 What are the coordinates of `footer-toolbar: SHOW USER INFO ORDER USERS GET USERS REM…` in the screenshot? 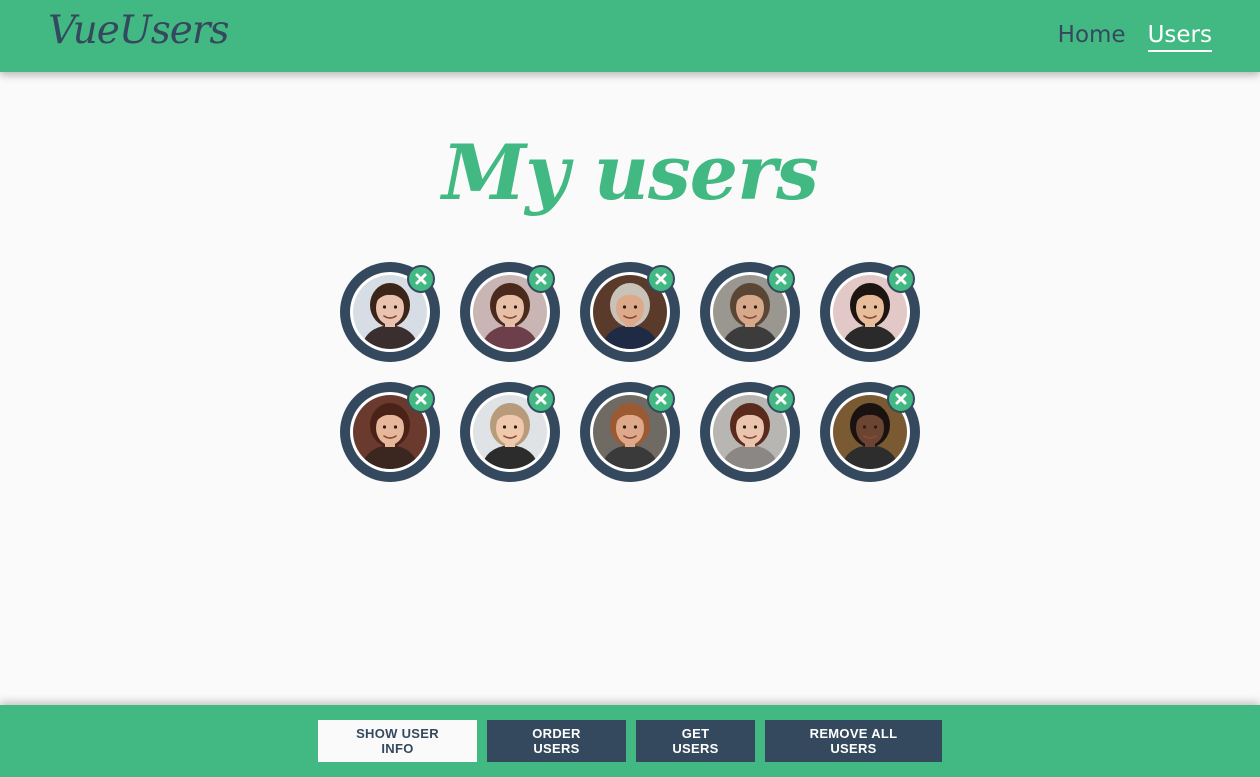 It's located at (630, 741).